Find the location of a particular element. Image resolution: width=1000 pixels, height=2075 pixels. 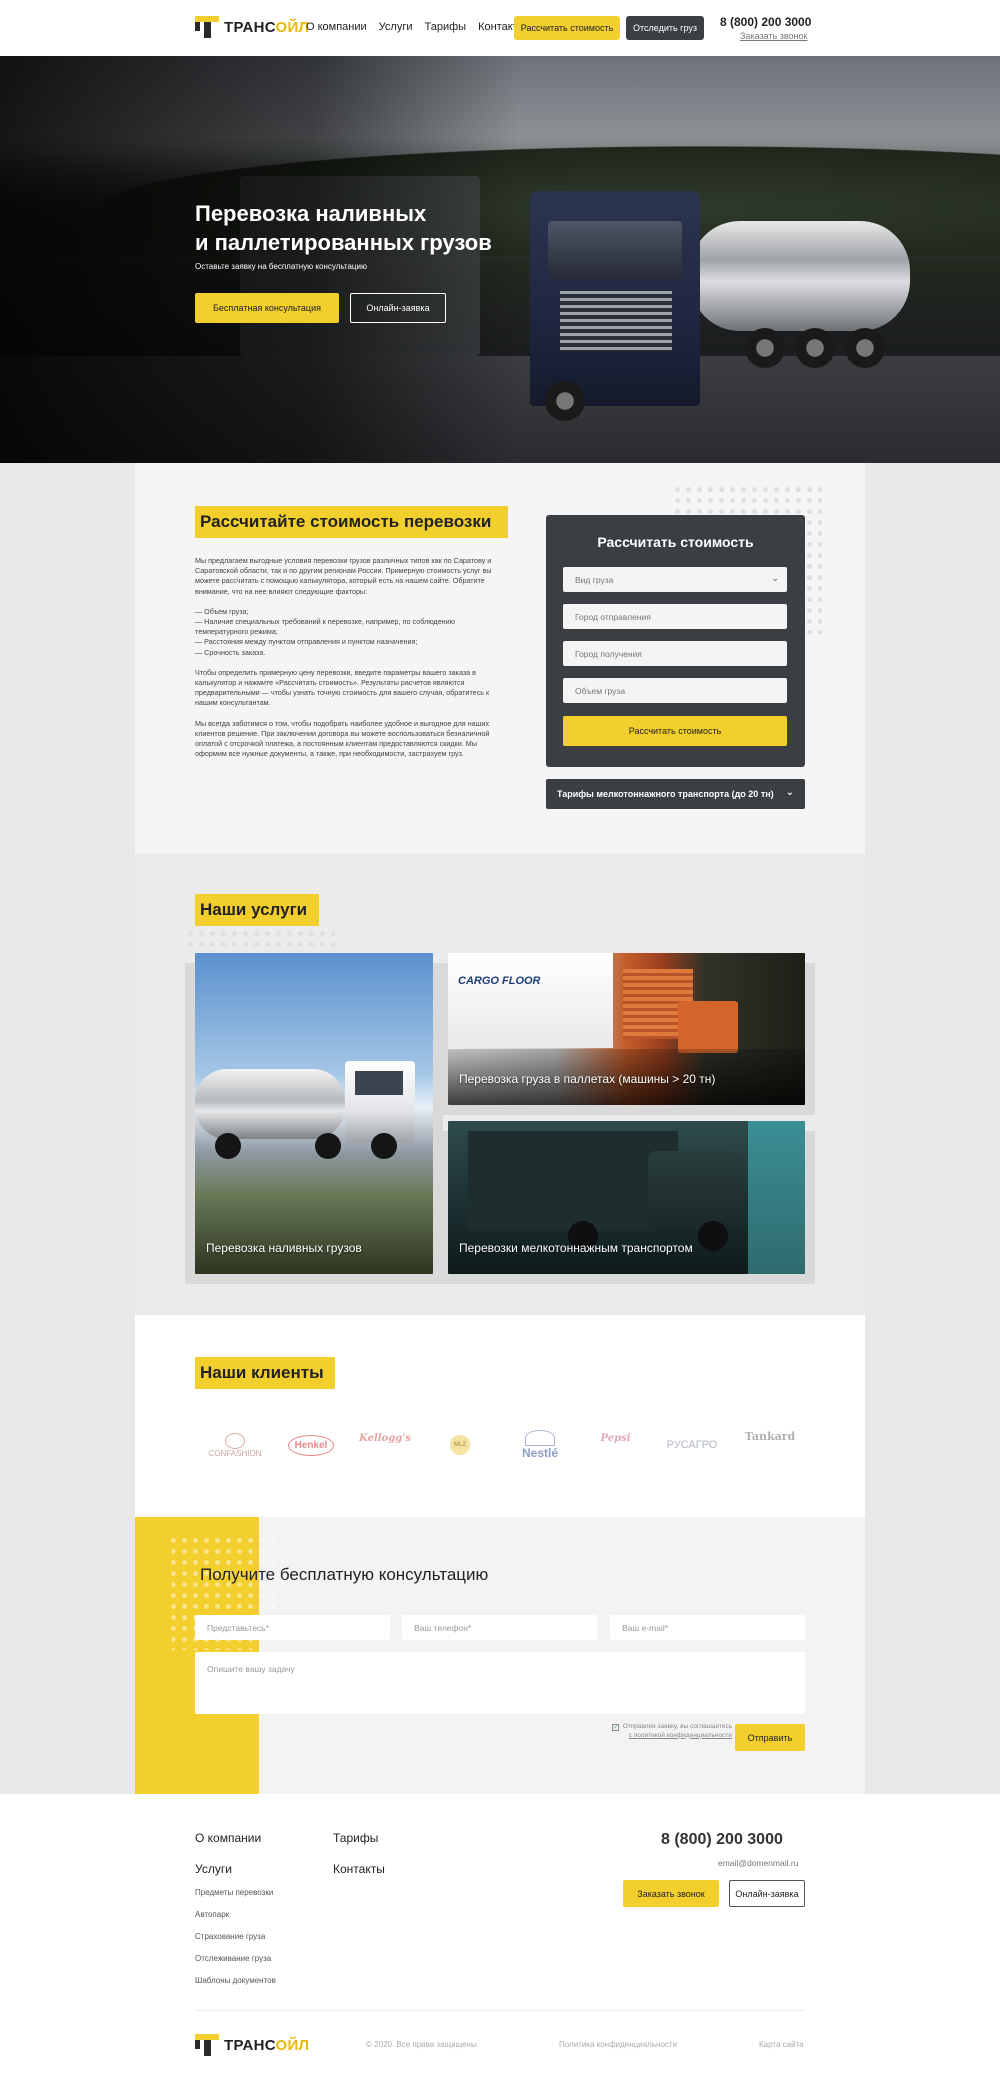

tanker-truck-image is located at coordinates (314, 1113).